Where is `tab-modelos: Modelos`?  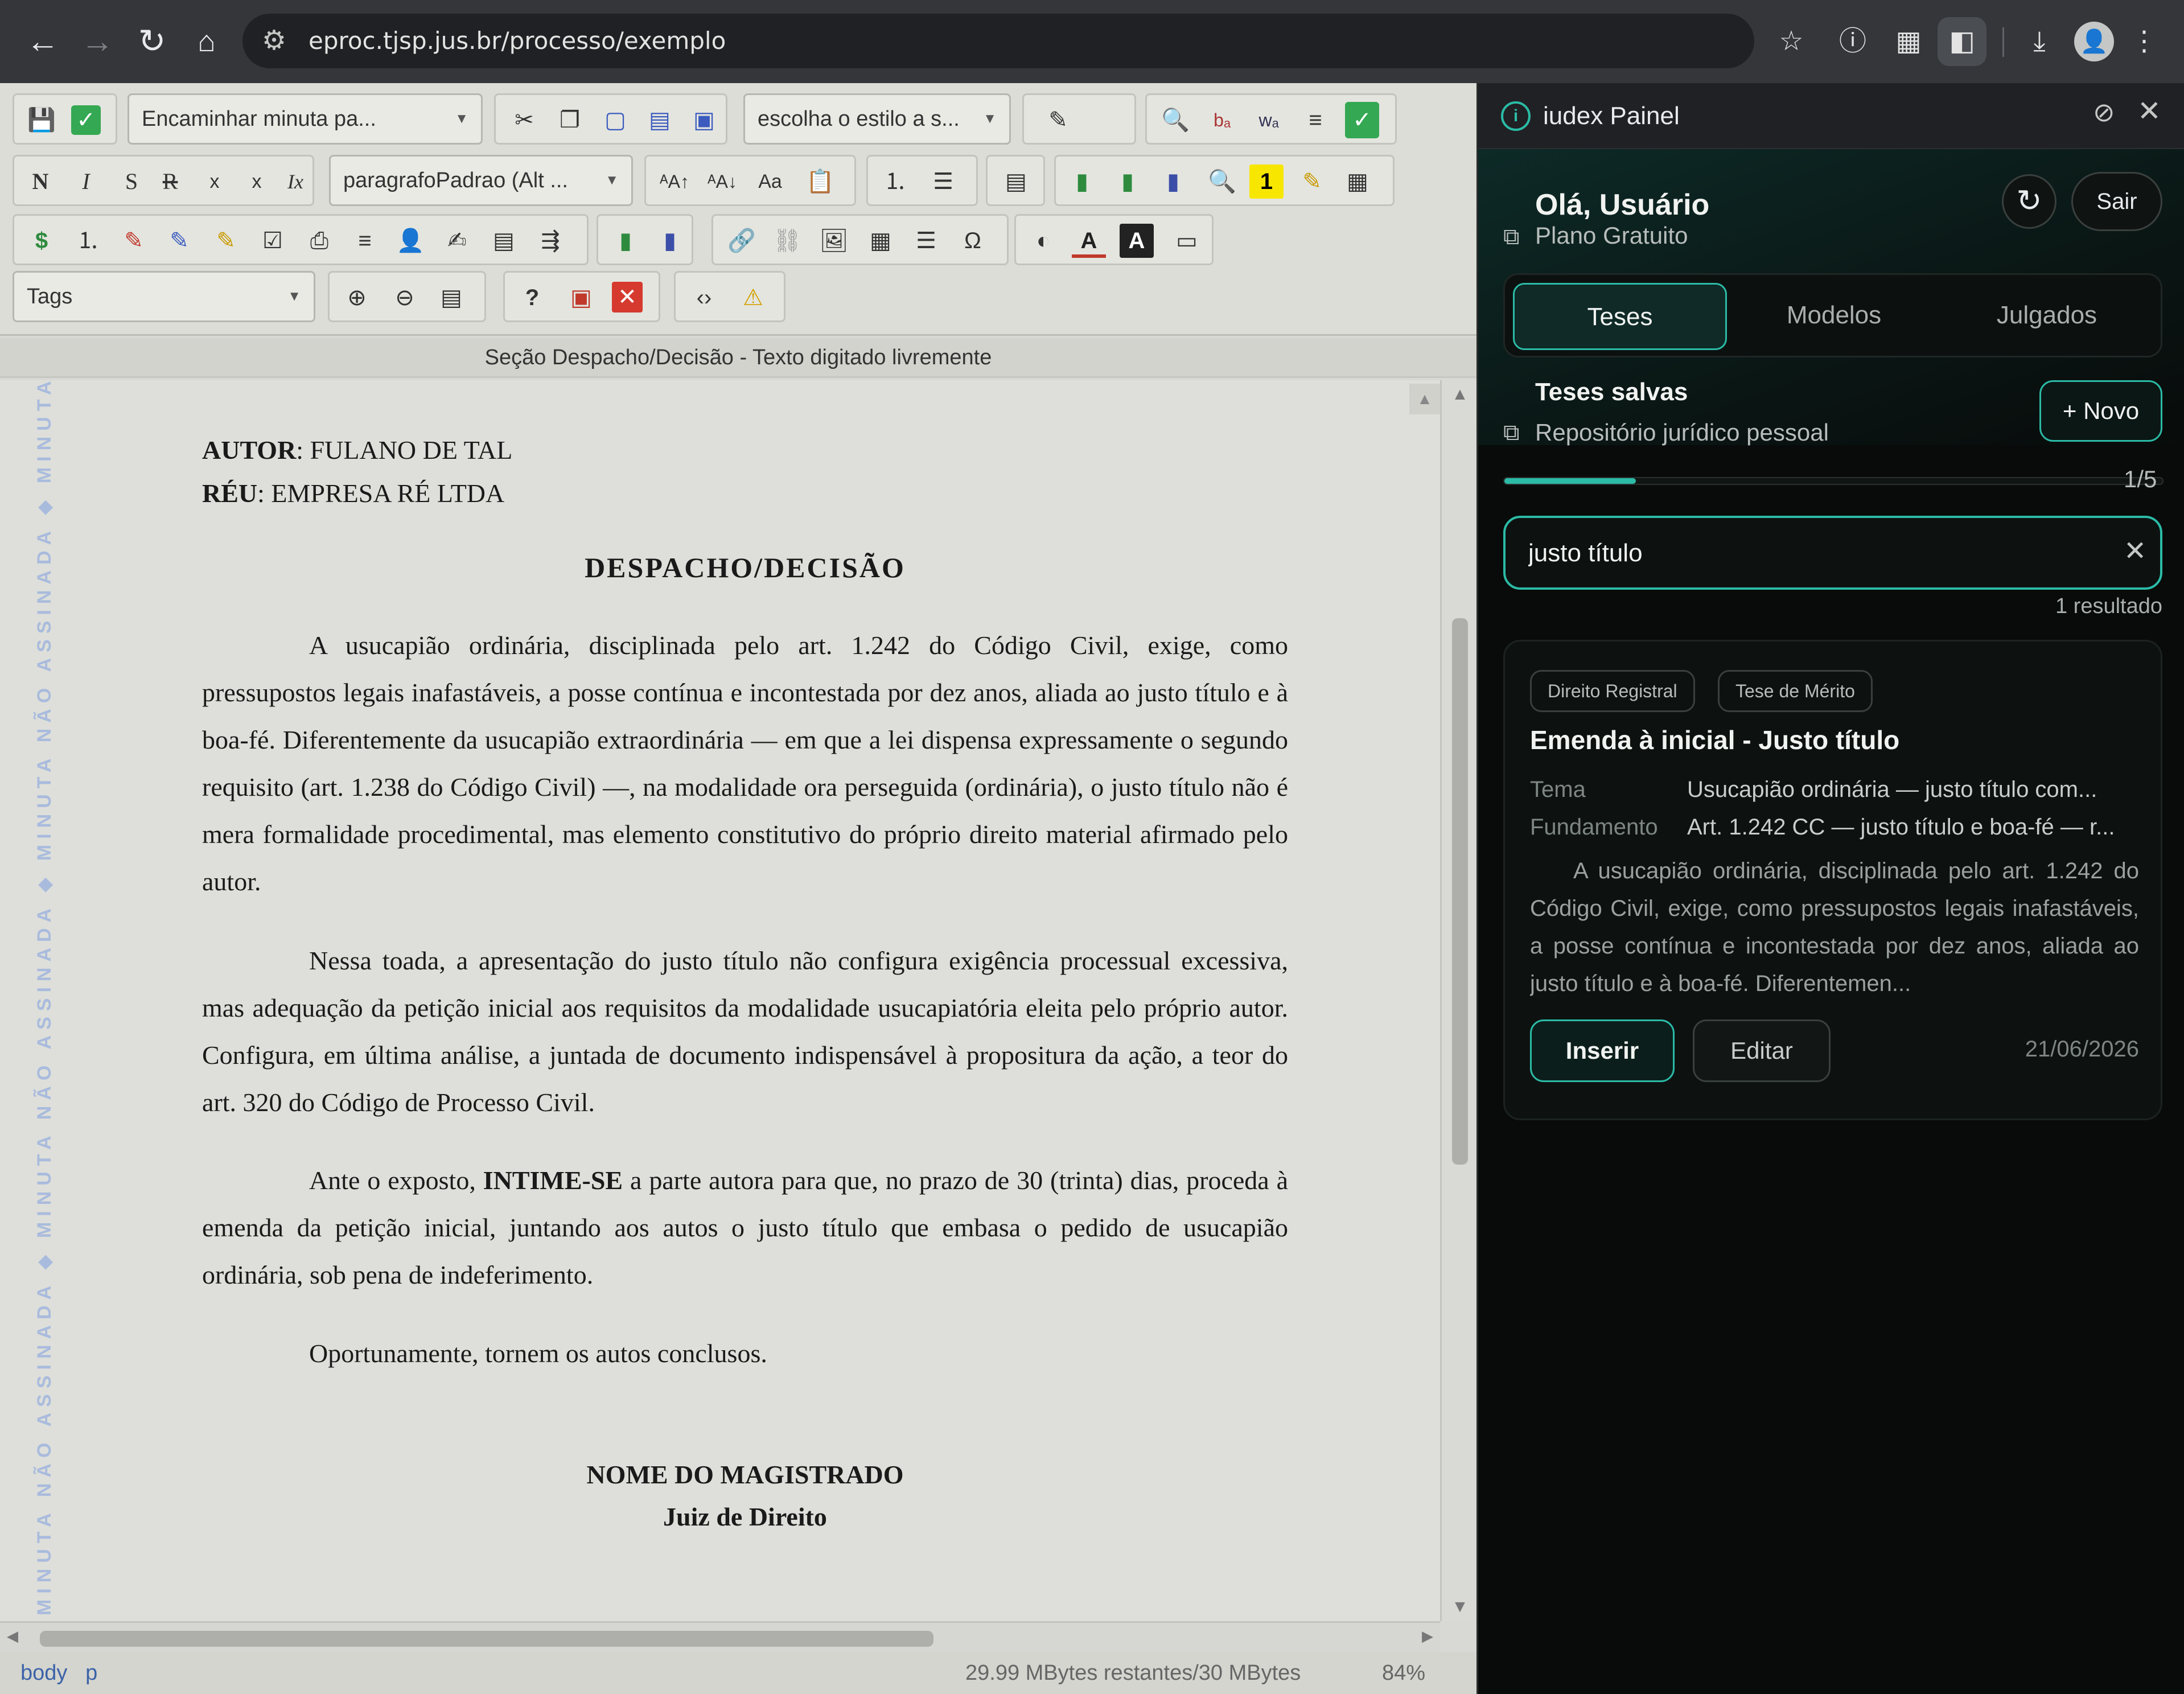
tab-modelos: Modelos is located at coordinates (1834, 316).